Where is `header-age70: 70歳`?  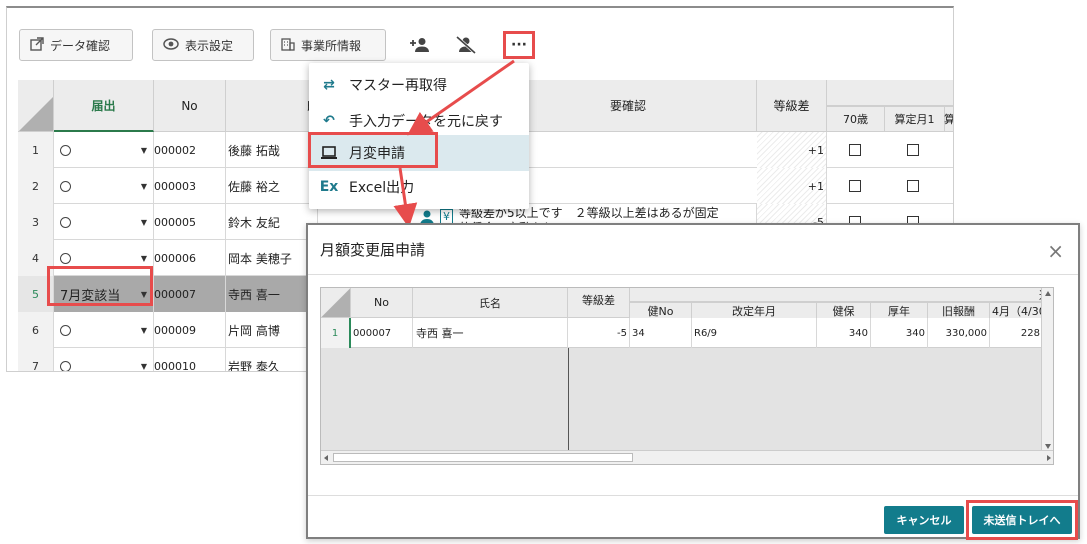 header-age70: 70歳 is located at coordinates (856, 119).